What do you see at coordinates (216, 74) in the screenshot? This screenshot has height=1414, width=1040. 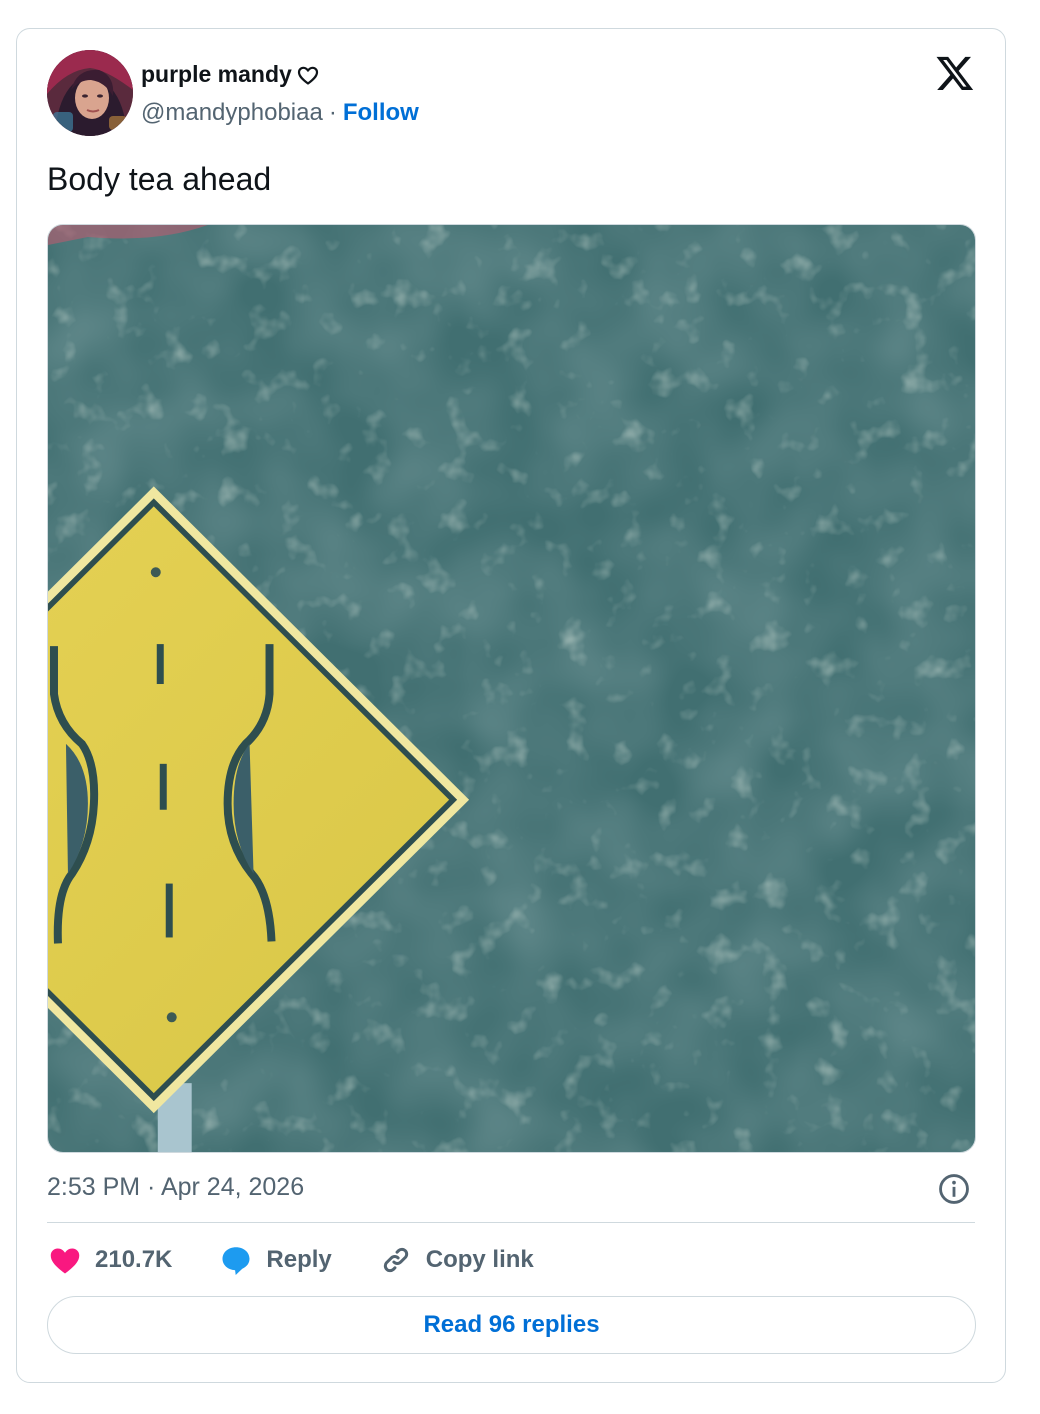 I see `author-display-name: purple mandy` at bounding box center [216, 74].